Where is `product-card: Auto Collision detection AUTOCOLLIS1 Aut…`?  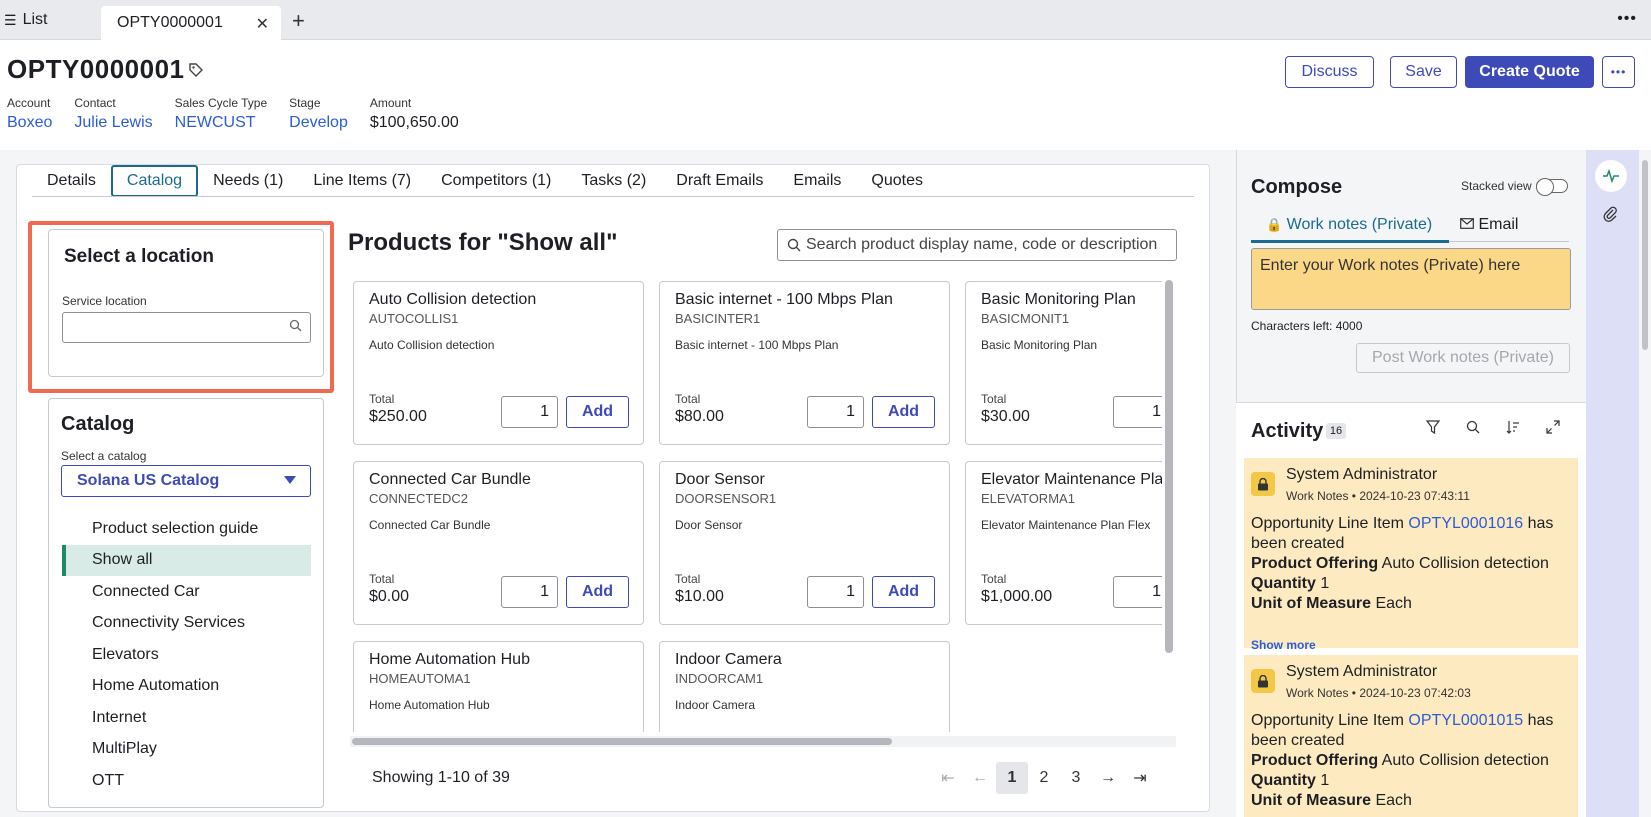 product-card: Auto Collision detection AUTOCOLLIS1 Aut… is located at coordinates (498, 363).